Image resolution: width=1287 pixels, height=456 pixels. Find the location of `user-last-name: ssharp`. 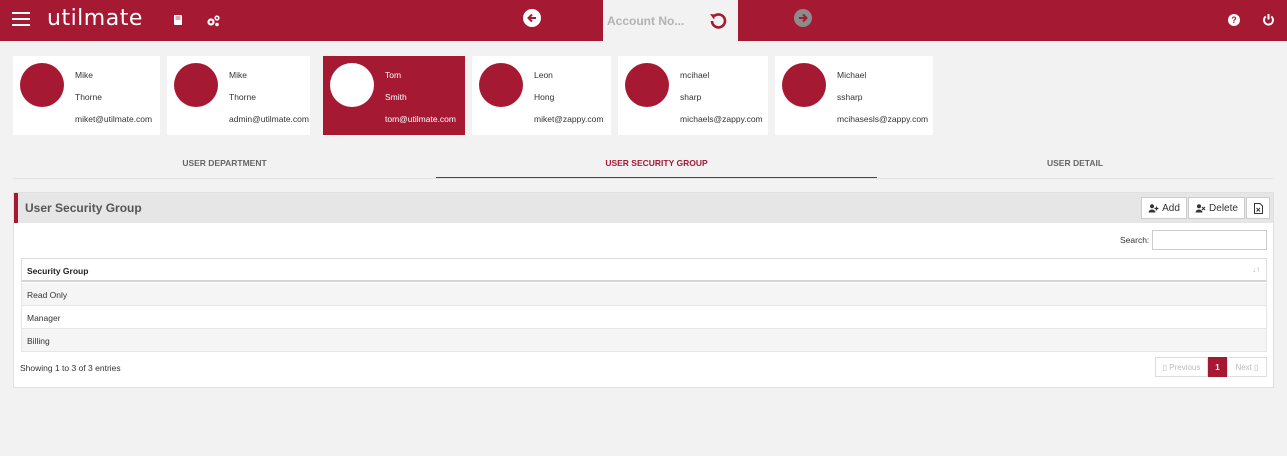

user-last-name: ssharp is located at coordinates (850, 97).